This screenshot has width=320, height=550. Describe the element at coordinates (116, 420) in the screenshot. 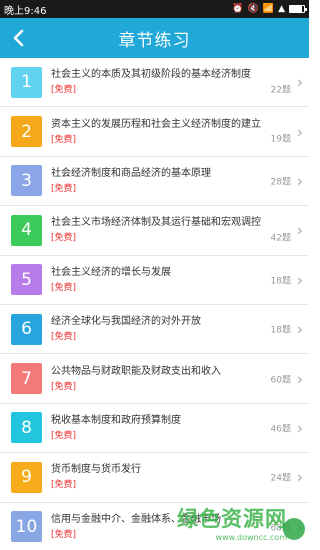

I see `chapter-title: 税收基本制度和政府预算制度` at that location.